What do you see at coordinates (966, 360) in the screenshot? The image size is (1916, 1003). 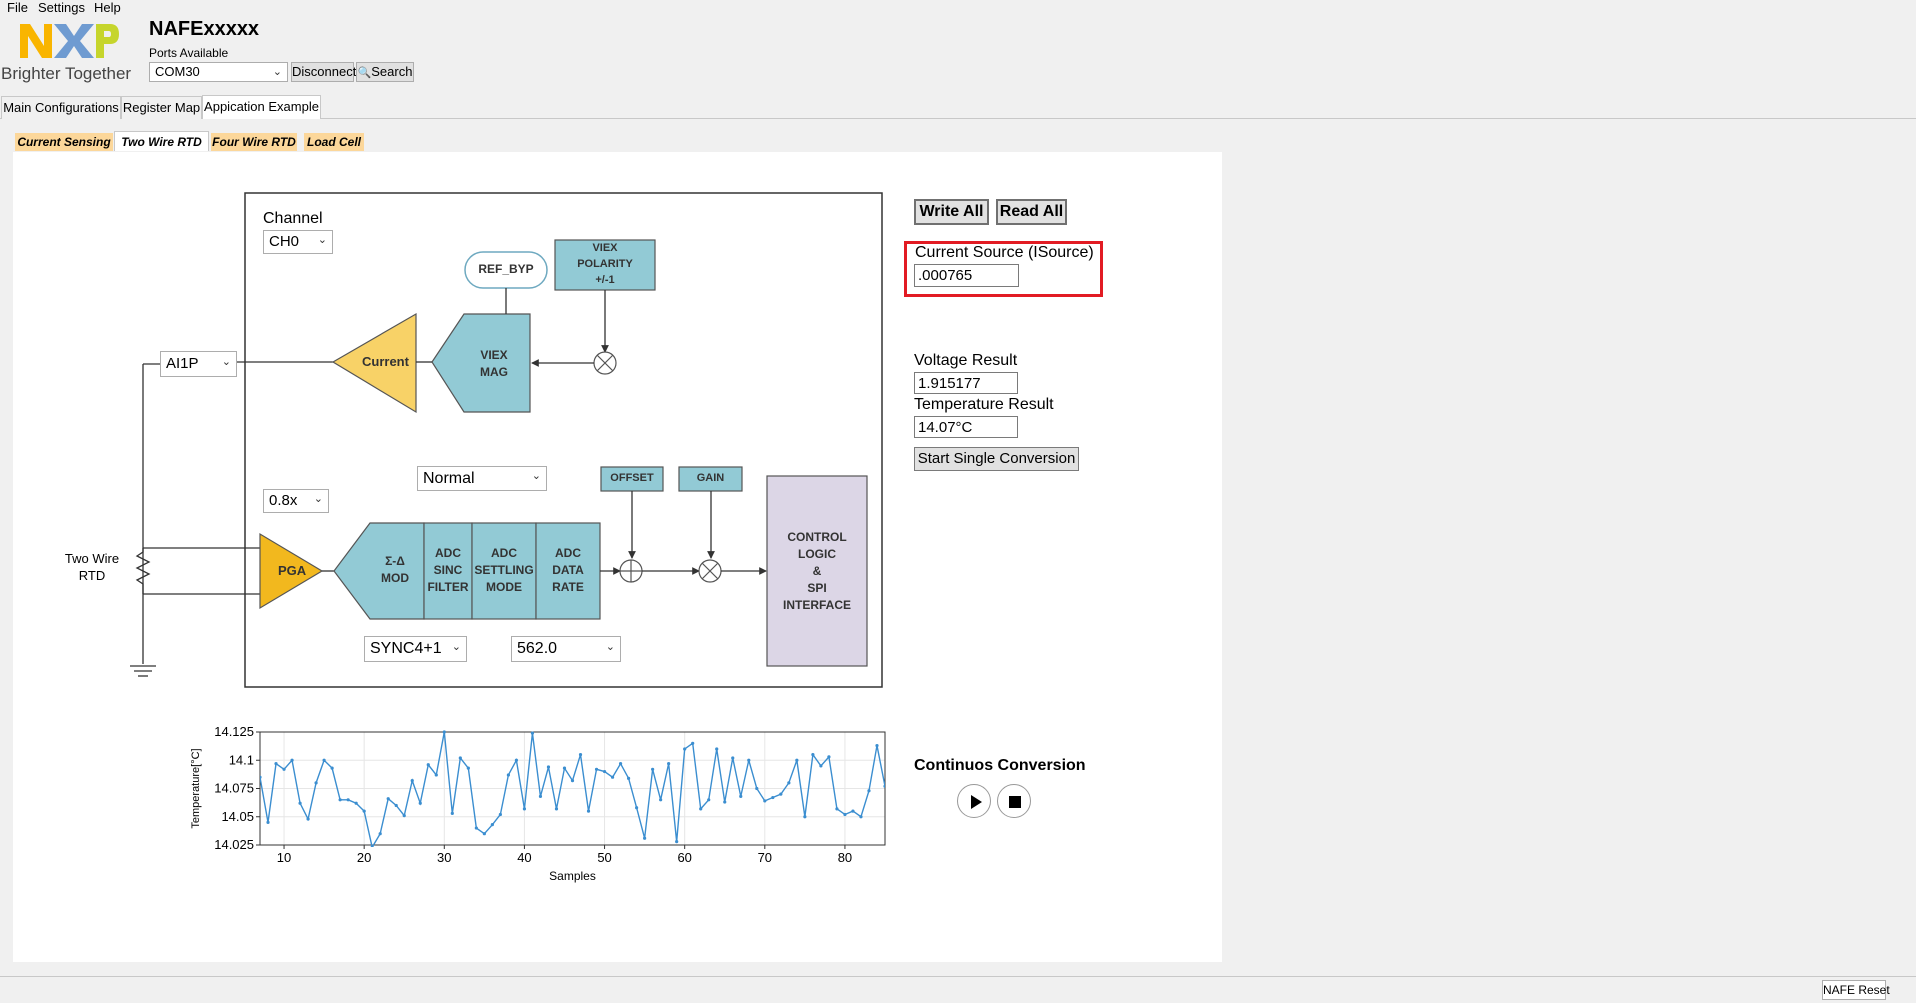 I see `voltage-result-label: Voltage Result` at bounding box center [966, 360].